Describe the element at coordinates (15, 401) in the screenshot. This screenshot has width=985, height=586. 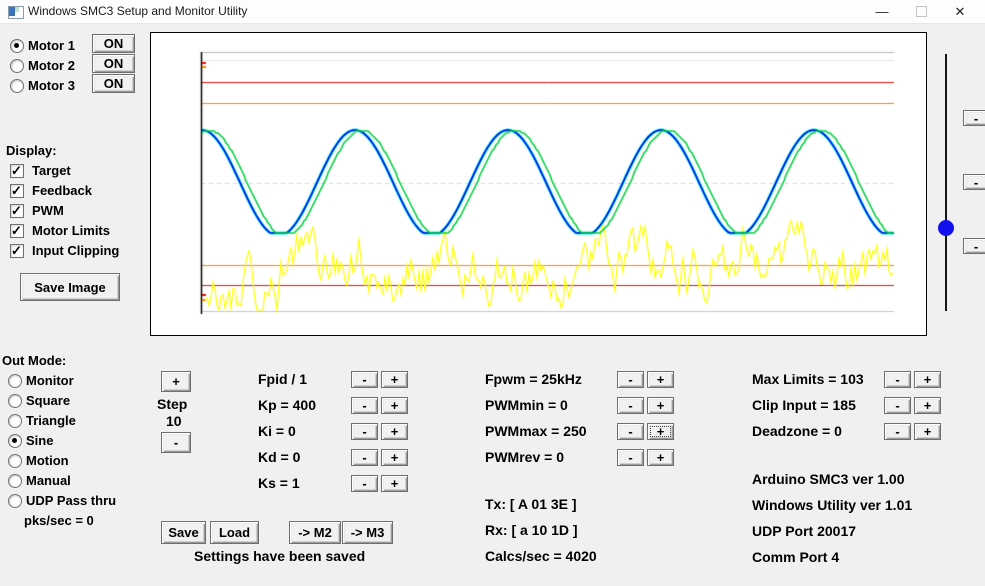
I see `out-mode-square-radio` at that location.